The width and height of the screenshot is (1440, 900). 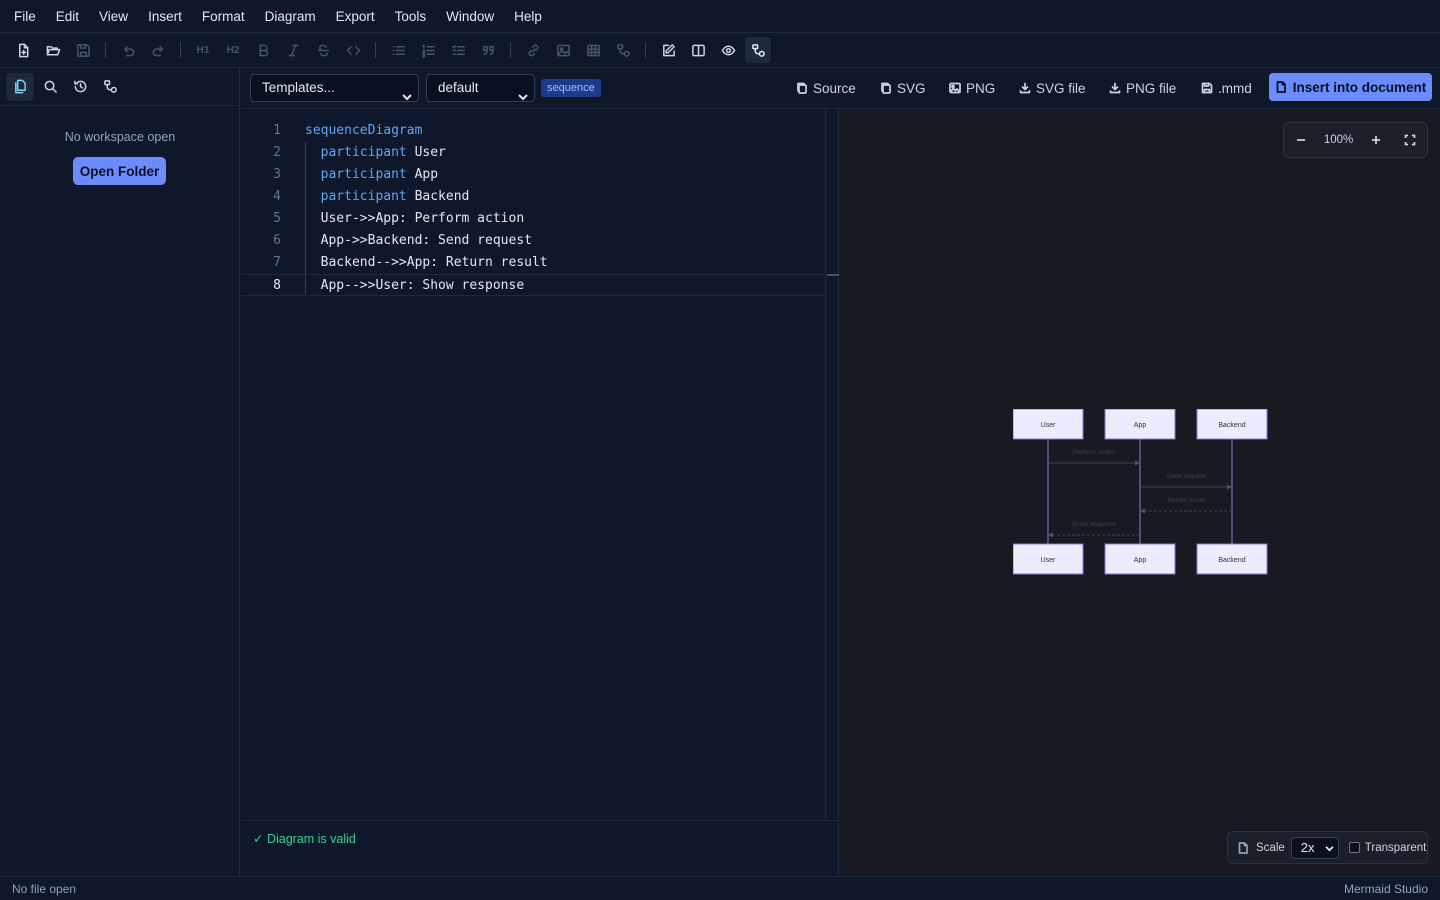 What do you see at coordinates (110, 87) in the screenshot?
I see `diagrams-icon` at bounding box center [110, 87].